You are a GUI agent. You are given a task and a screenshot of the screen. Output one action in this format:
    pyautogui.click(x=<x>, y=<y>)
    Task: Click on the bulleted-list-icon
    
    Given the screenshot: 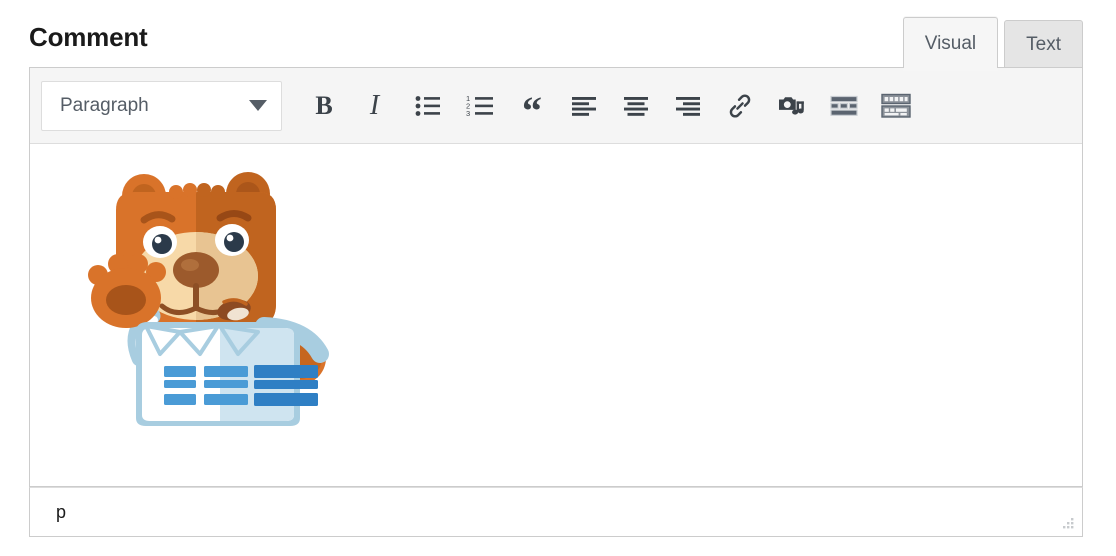 What is the action you would take?
    pyautogui.click(x=427, y=105)
    